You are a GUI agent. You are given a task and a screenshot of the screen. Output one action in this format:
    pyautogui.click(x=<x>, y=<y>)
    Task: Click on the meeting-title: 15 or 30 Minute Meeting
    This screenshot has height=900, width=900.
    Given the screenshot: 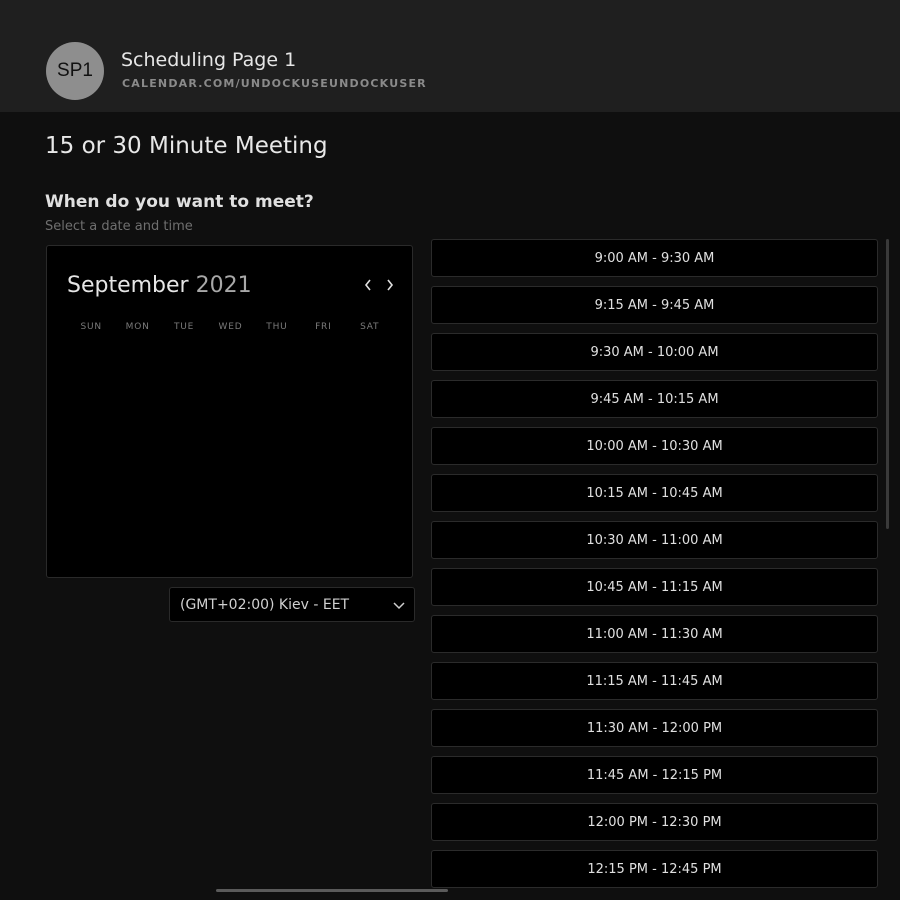 What is the action you would take?
    pyautogui.click(x=186, y=146)
    